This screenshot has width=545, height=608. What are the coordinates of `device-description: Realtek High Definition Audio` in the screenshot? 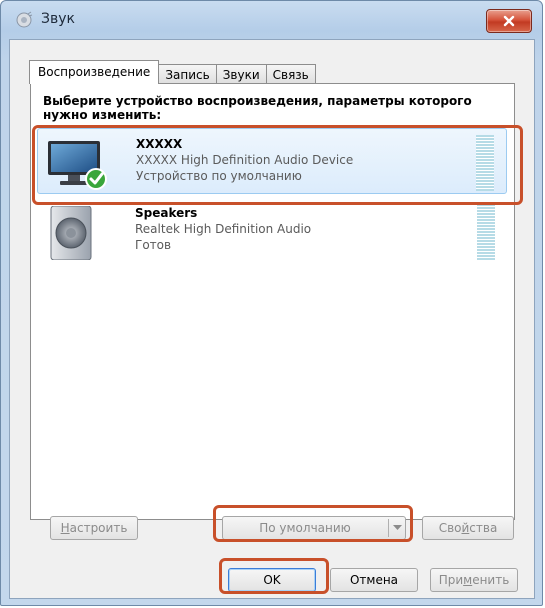 It's located at (223, 229).